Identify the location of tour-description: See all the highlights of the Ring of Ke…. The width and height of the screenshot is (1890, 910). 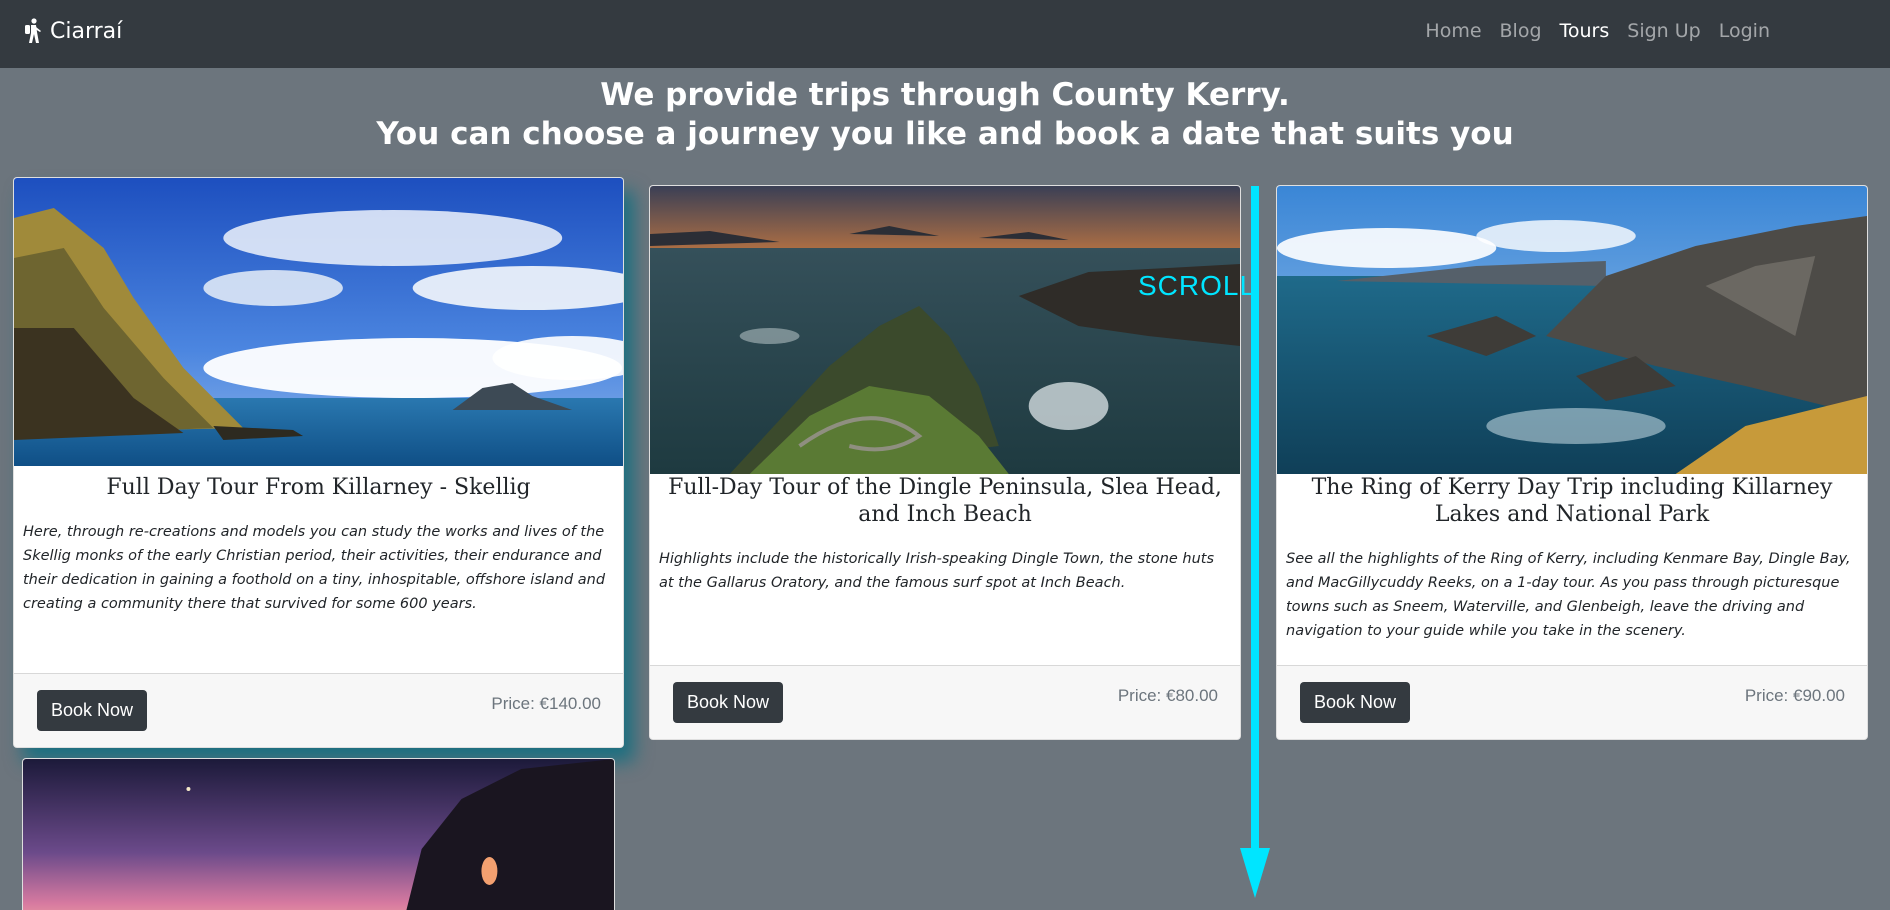
(1568, 595).